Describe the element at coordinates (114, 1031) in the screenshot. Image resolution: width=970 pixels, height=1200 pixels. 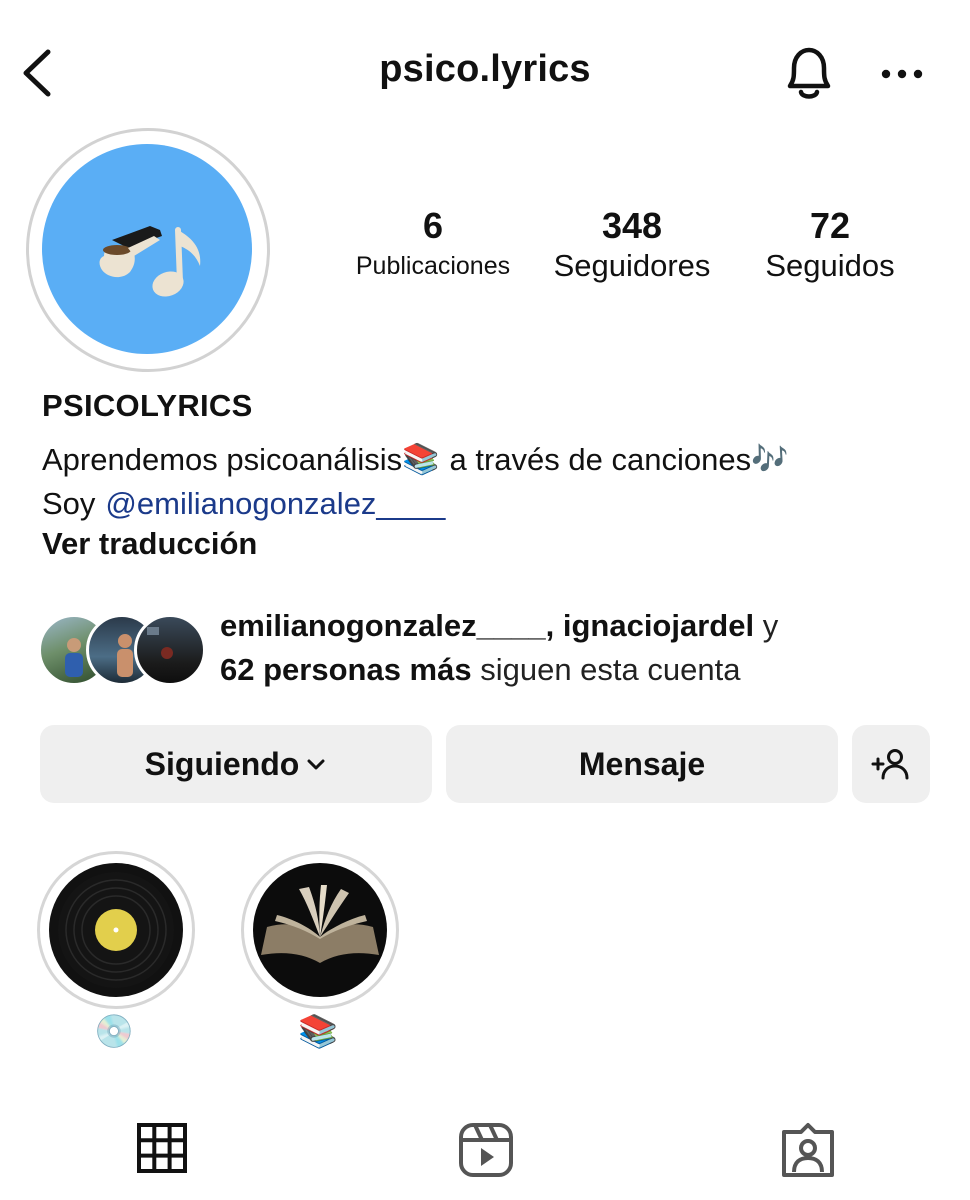
I see `highlight-vinyl-label: 💿` at that location.